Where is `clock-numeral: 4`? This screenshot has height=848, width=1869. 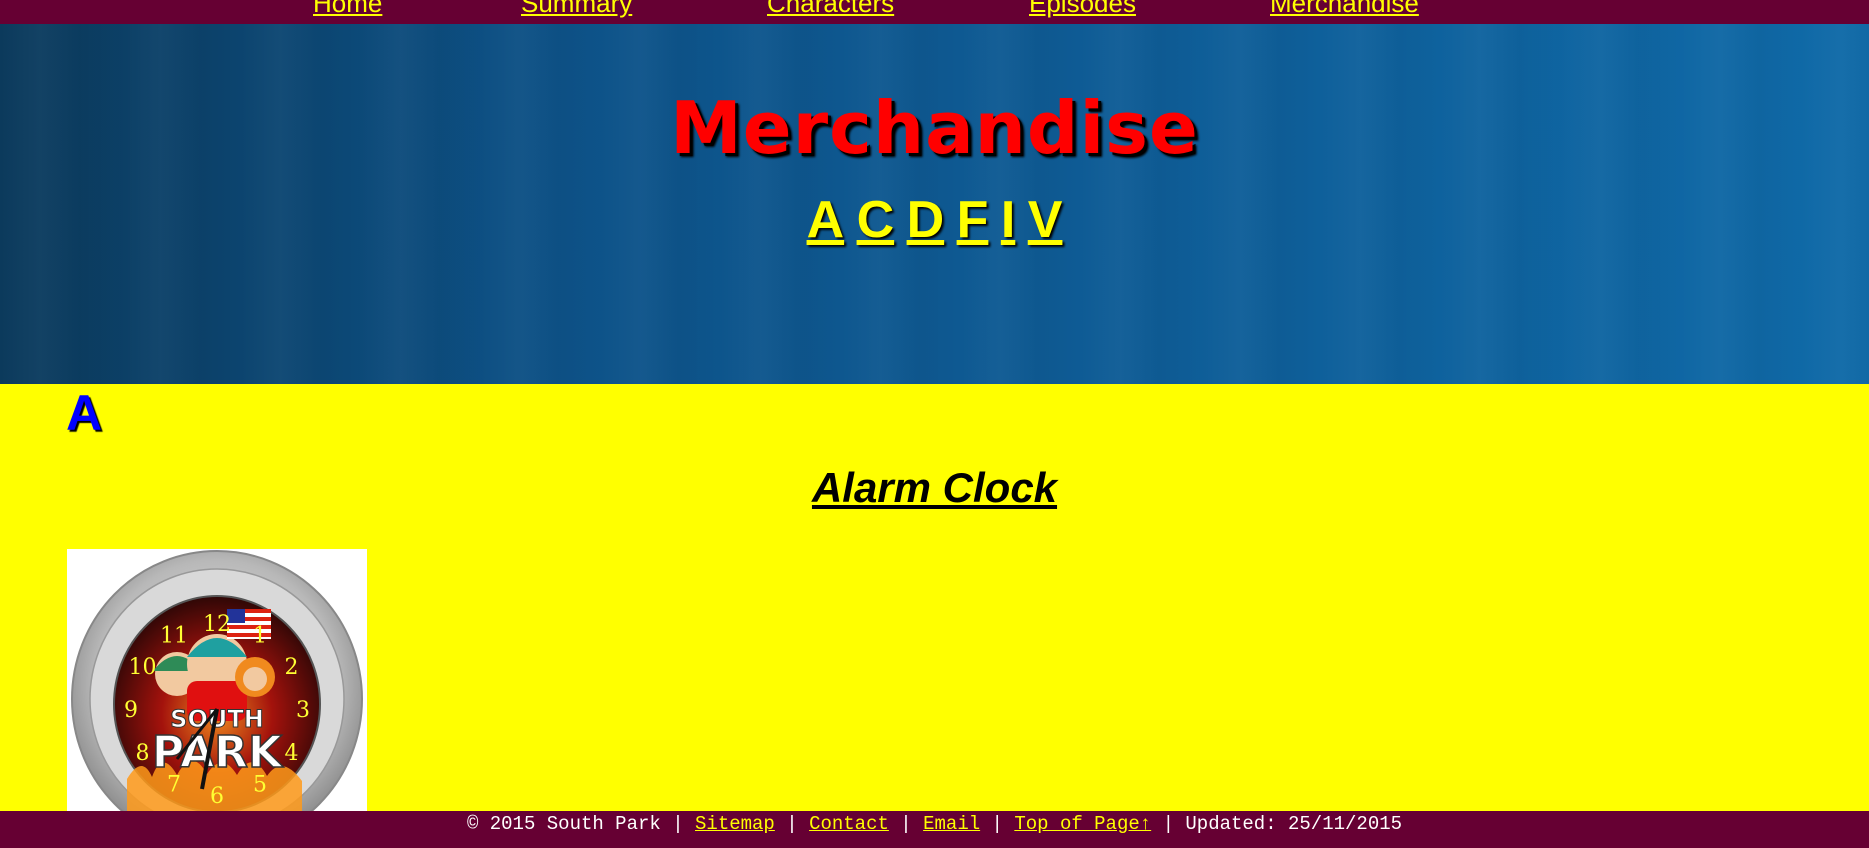
clock-numeral: 4 is located at coordinates (292, 753).